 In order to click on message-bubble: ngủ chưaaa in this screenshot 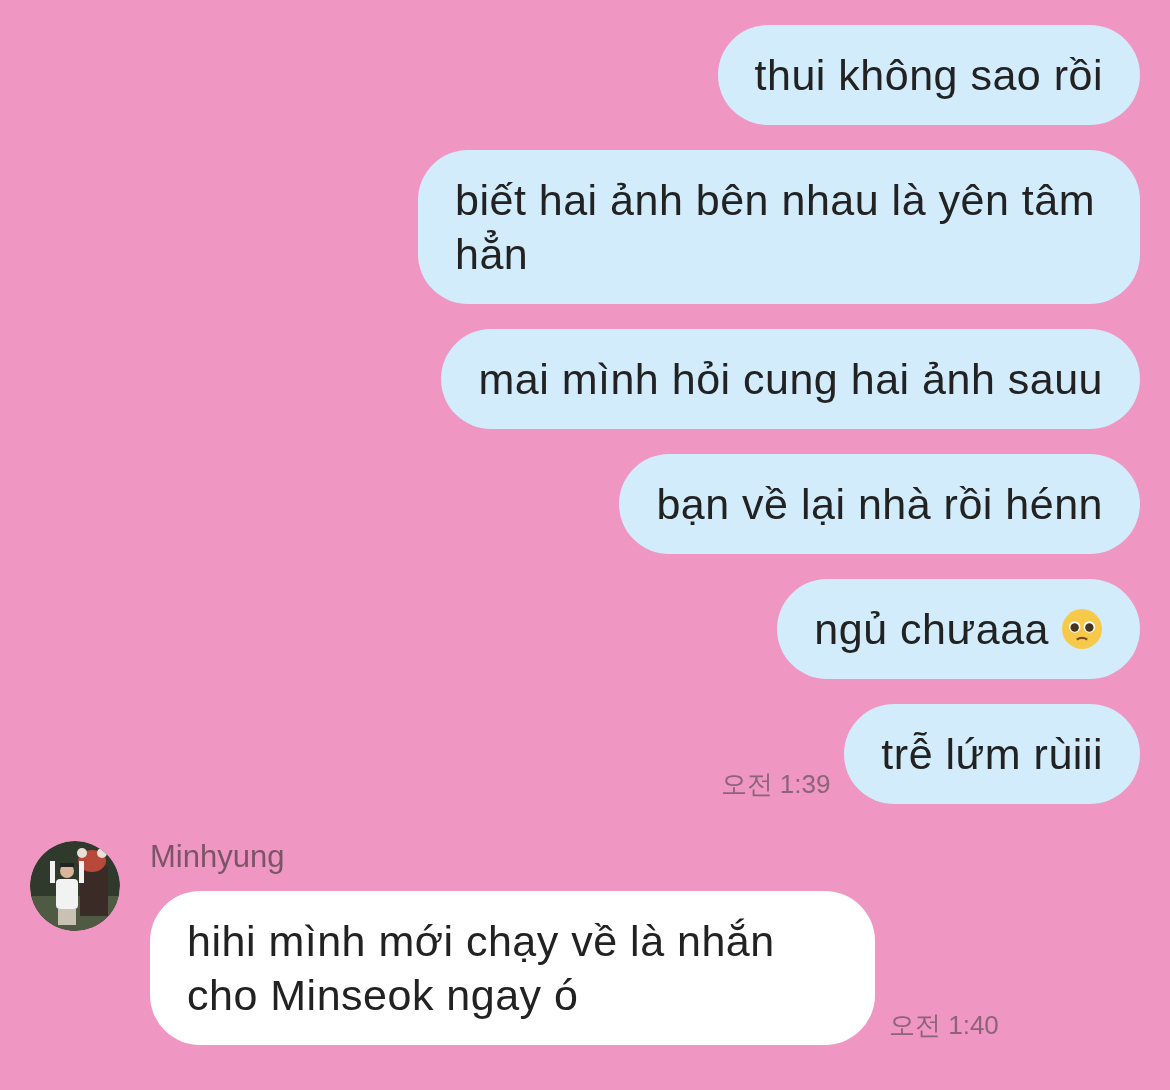, I will do `click(958, 629)`.